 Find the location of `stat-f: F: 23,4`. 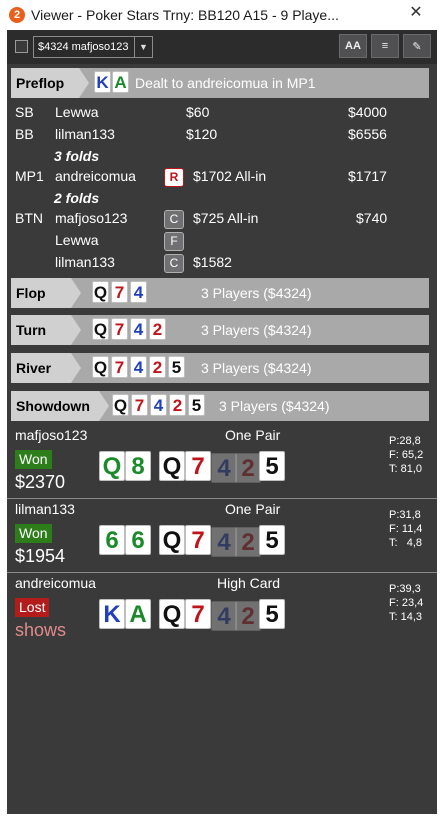

stat-f: F: 23,4 is located at coordinates (406, 603).